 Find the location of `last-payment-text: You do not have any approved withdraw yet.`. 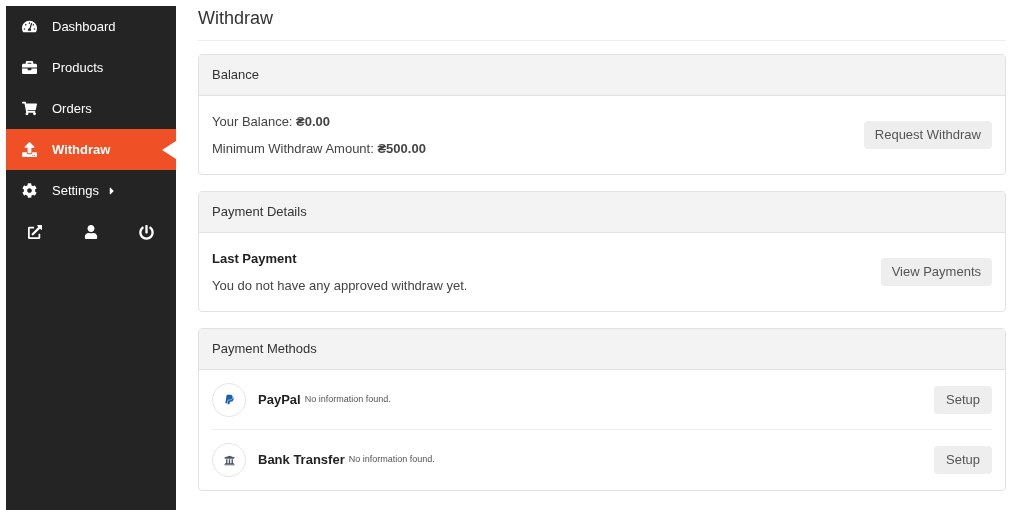

last-payment-text: You do not have any approved withdraw yet. is located at coordinates (340, 286).